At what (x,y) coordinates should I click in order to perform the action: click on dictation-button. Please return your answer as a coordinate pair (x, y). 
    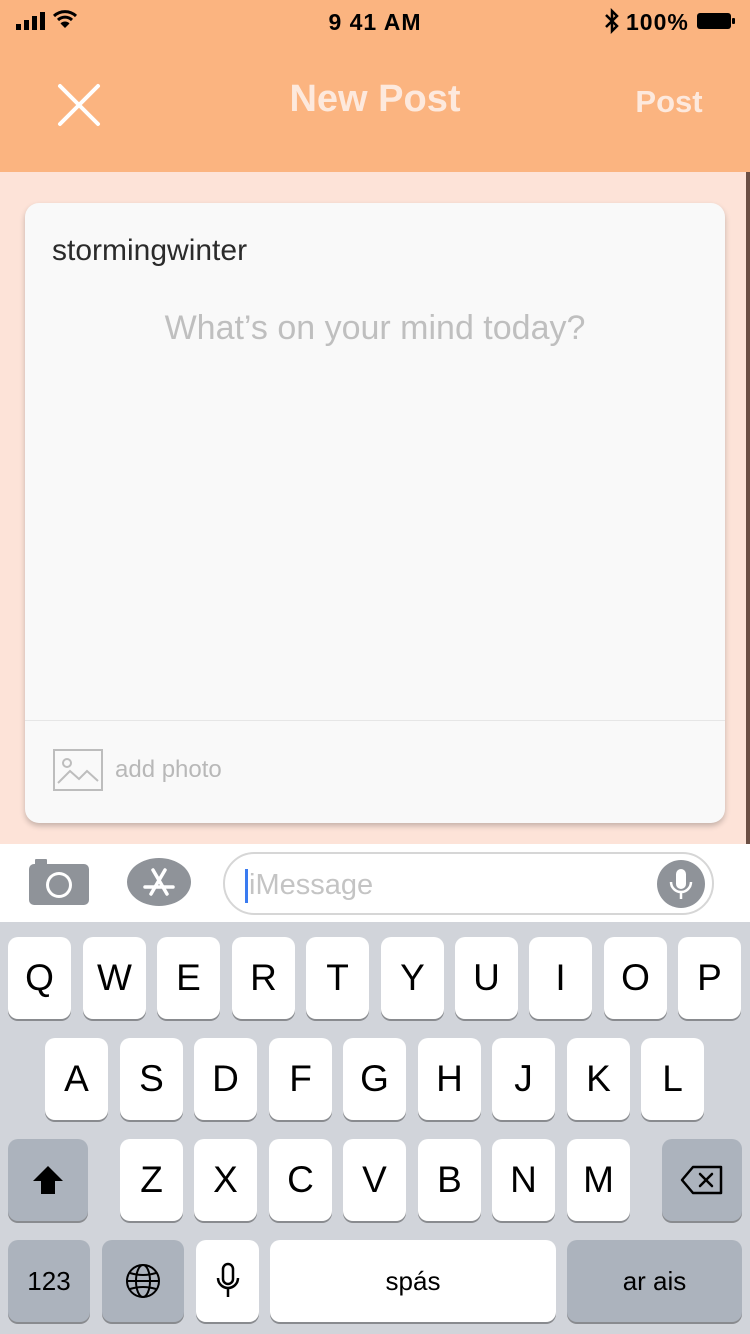
    Looking at the image, I should click on (681, 884).